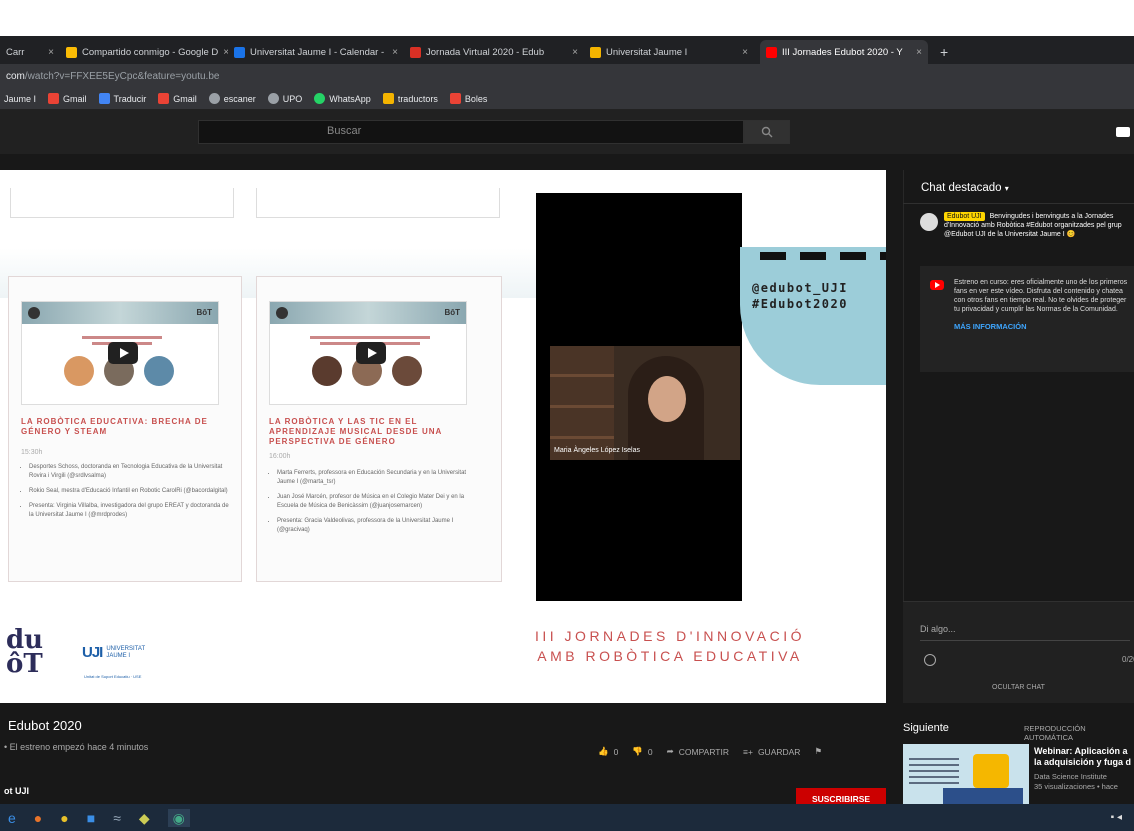 This screenshot has width=1134, height=831. Describe the element at coordinates (1041, 326) in the screenshot. I see `more-info-link: MÁS INFORMACIÓN` at that location.